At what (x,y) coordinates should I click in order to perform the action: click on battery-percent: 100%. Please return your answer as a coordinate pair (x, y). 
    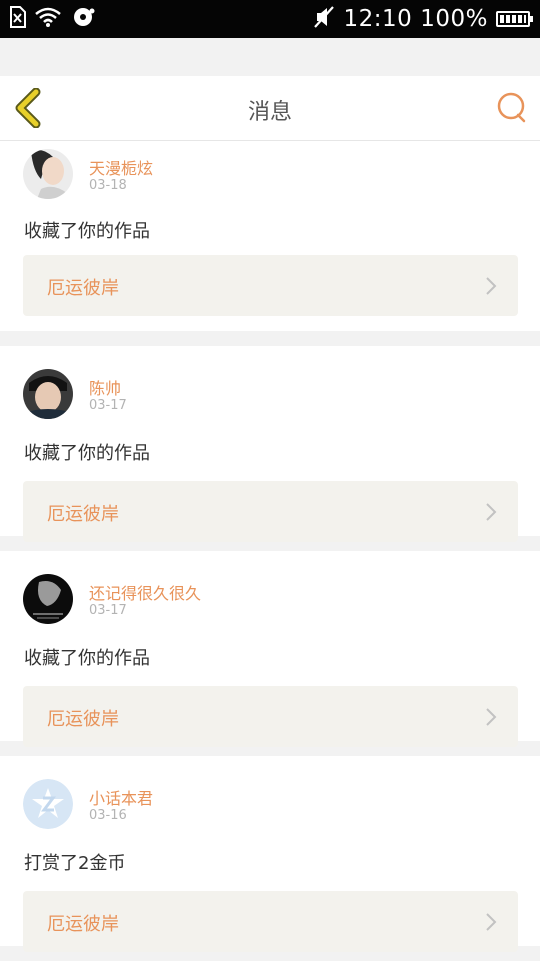
    Looking at the image, I should click on (454, 19).